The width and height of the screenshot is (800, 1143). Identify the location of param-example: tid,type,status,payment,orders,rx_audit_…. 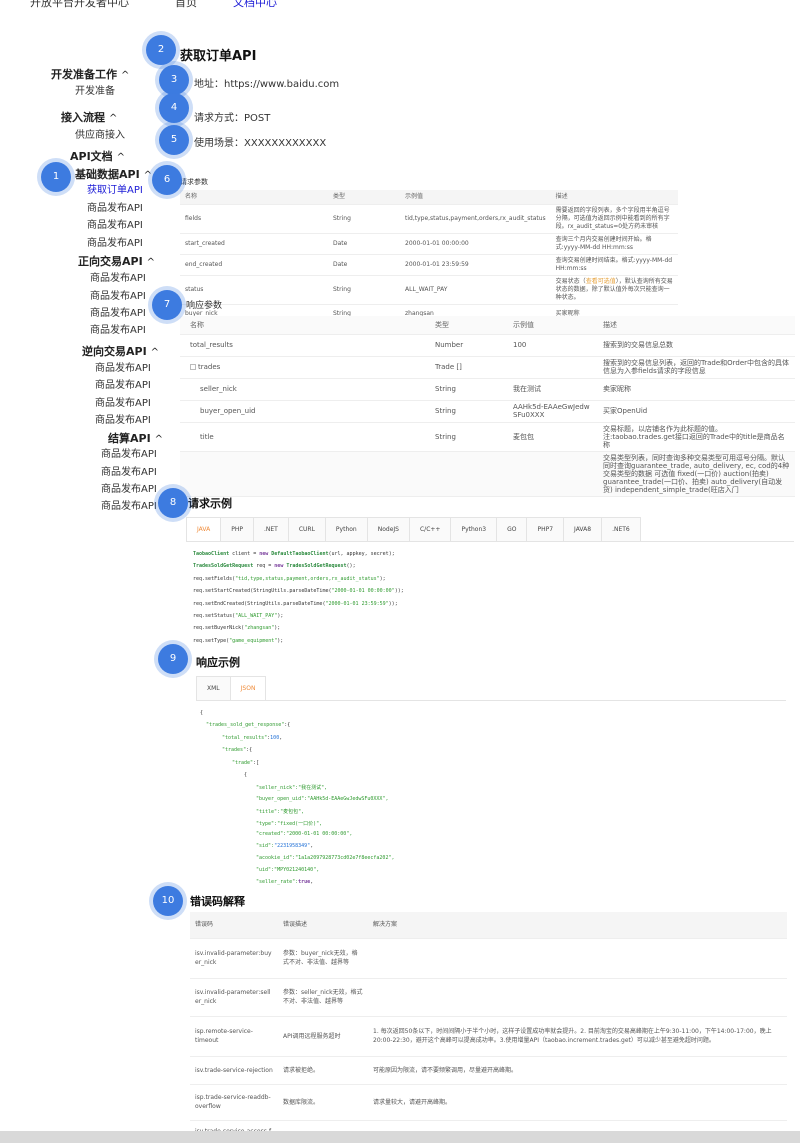
(475, 219).